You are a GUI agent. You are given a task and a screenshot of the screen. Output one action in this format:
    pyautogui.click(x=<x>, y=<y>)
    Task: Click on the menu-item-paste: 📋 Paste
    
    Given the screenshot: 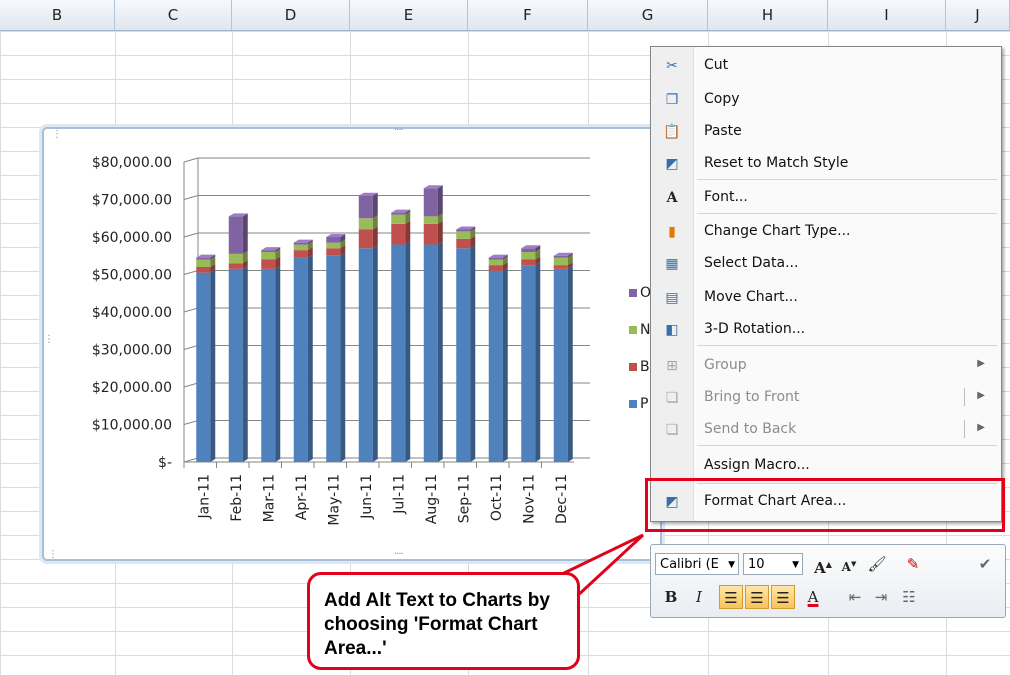 What is the action you would take?
    pyautogui.click(x=825, y=132)
    